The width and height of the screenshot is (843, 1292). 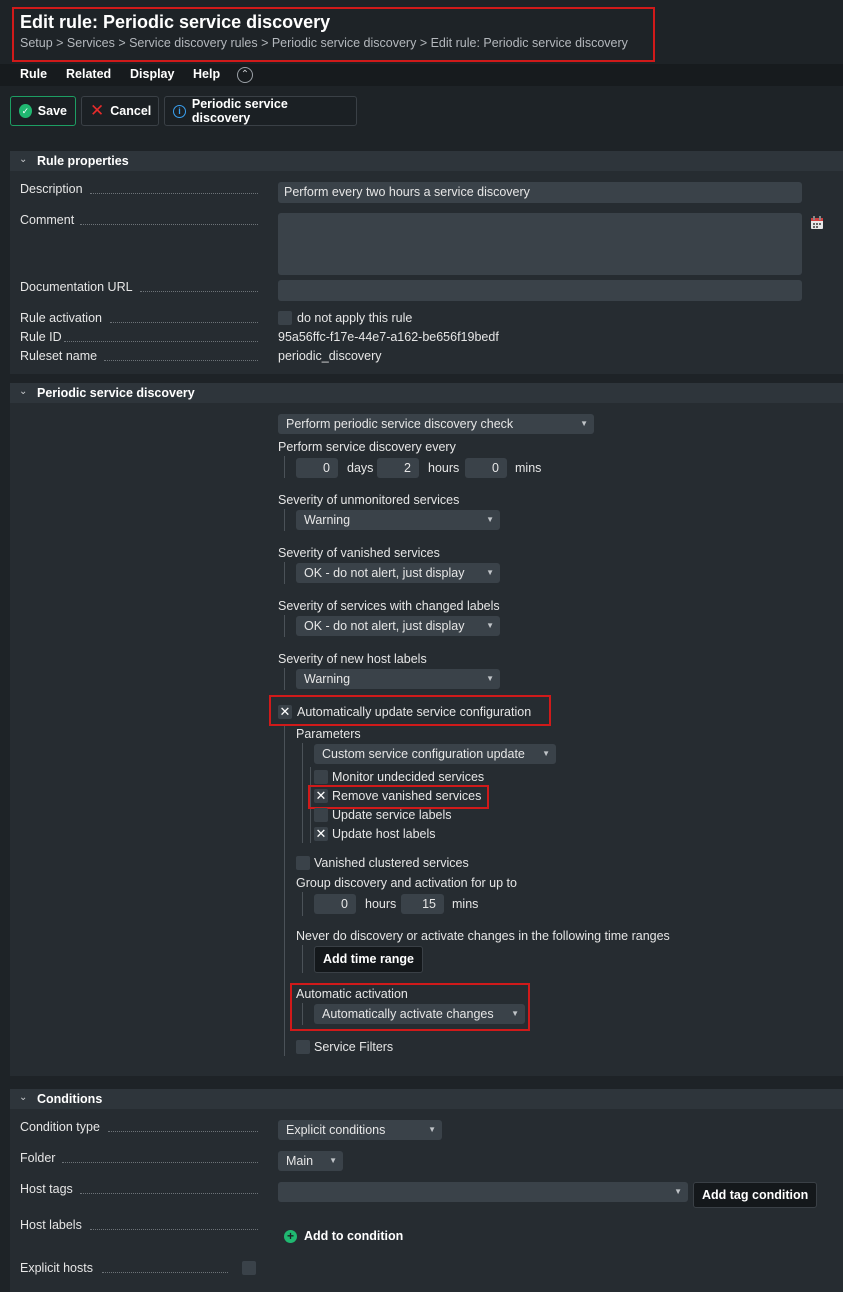 I want to click on new-host-labels-severity-select: Warning ▼, so click(x=398, y=679).